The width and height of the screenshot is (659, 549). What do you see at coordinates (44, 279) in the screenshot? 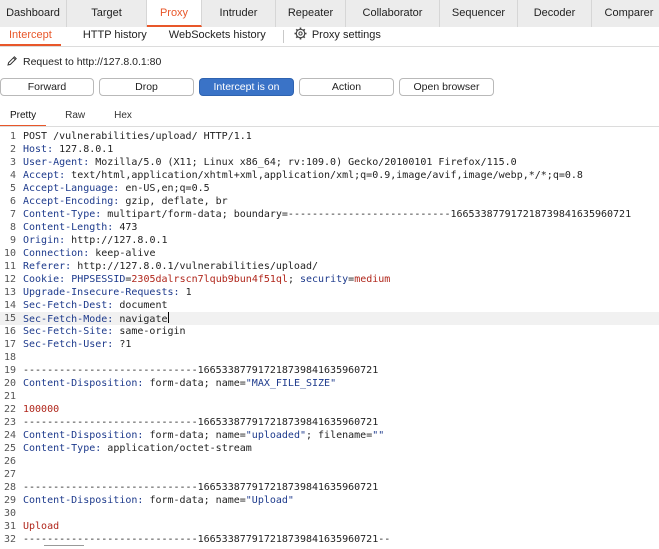
I see `header-name: Cookie:` at bounding box center [44, 279].